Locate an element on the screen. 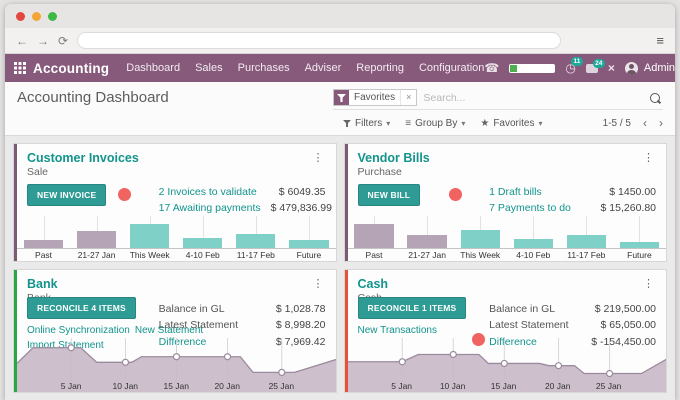  bank-area-chart: 5 Jan 10 Jan 15 Jan 20 Jan 25 Jan is located at coordinates (176, 364).